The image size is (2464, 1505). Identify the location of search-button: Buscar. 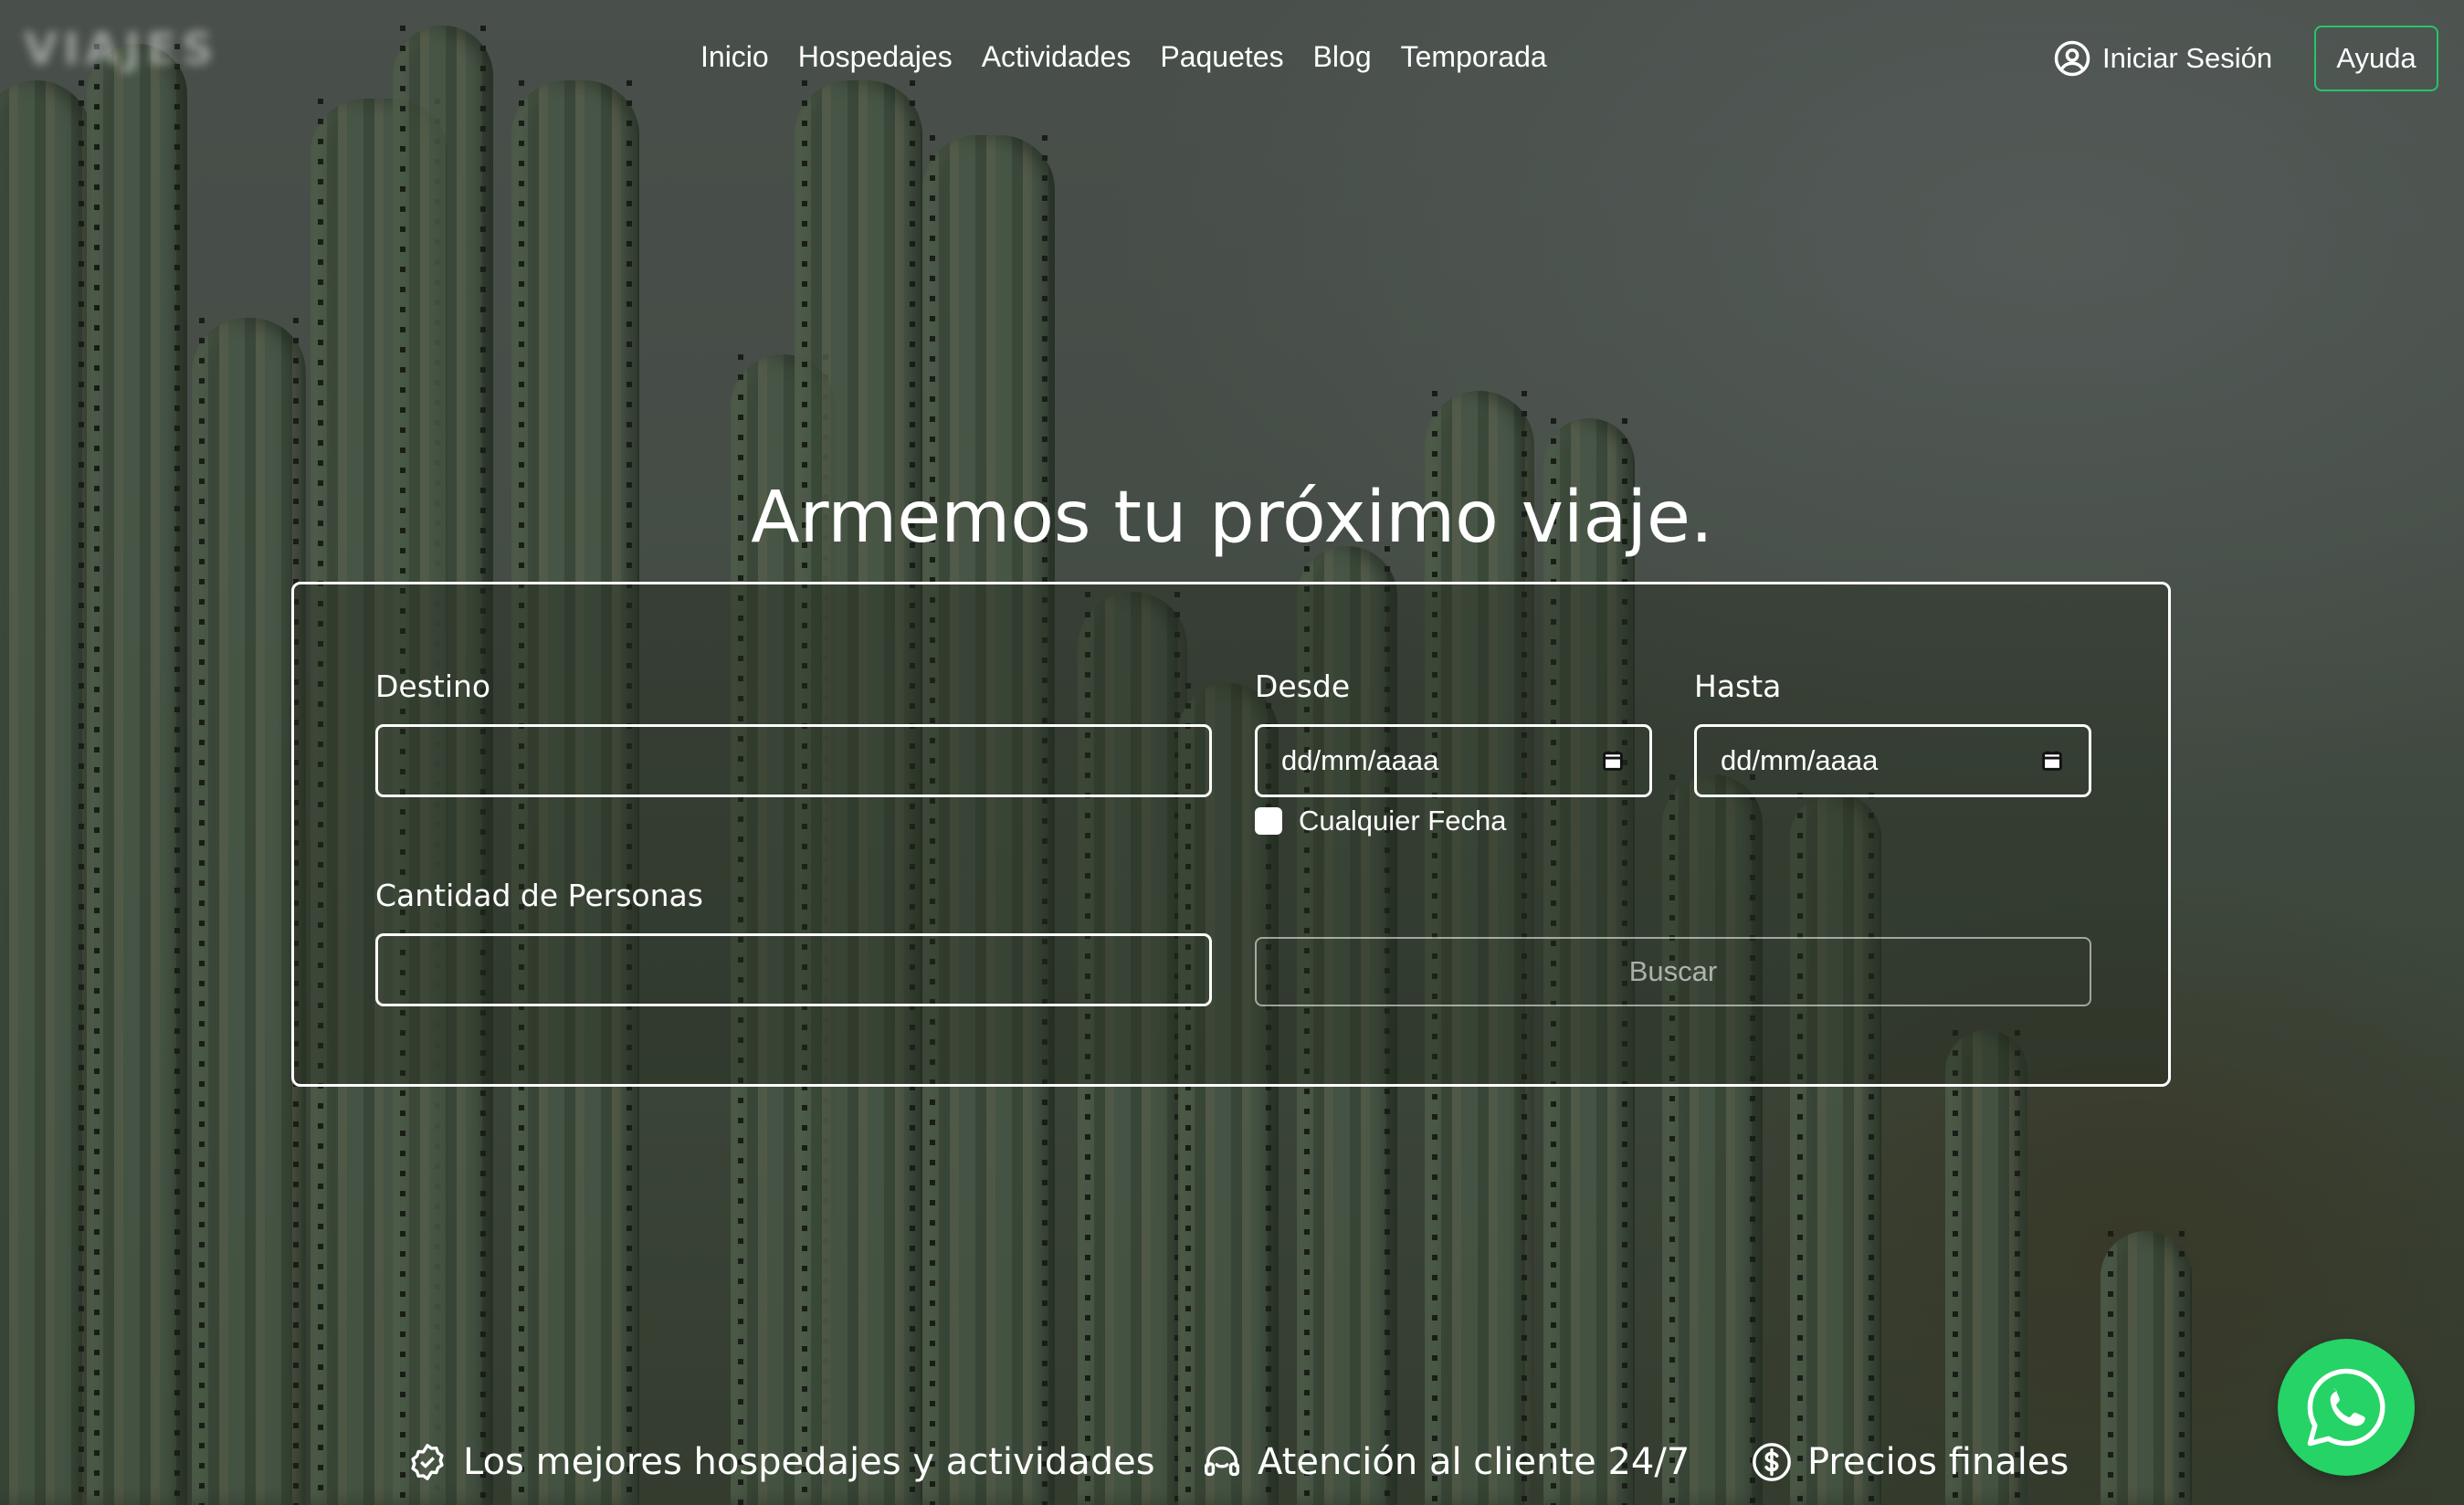
(1673, 971).